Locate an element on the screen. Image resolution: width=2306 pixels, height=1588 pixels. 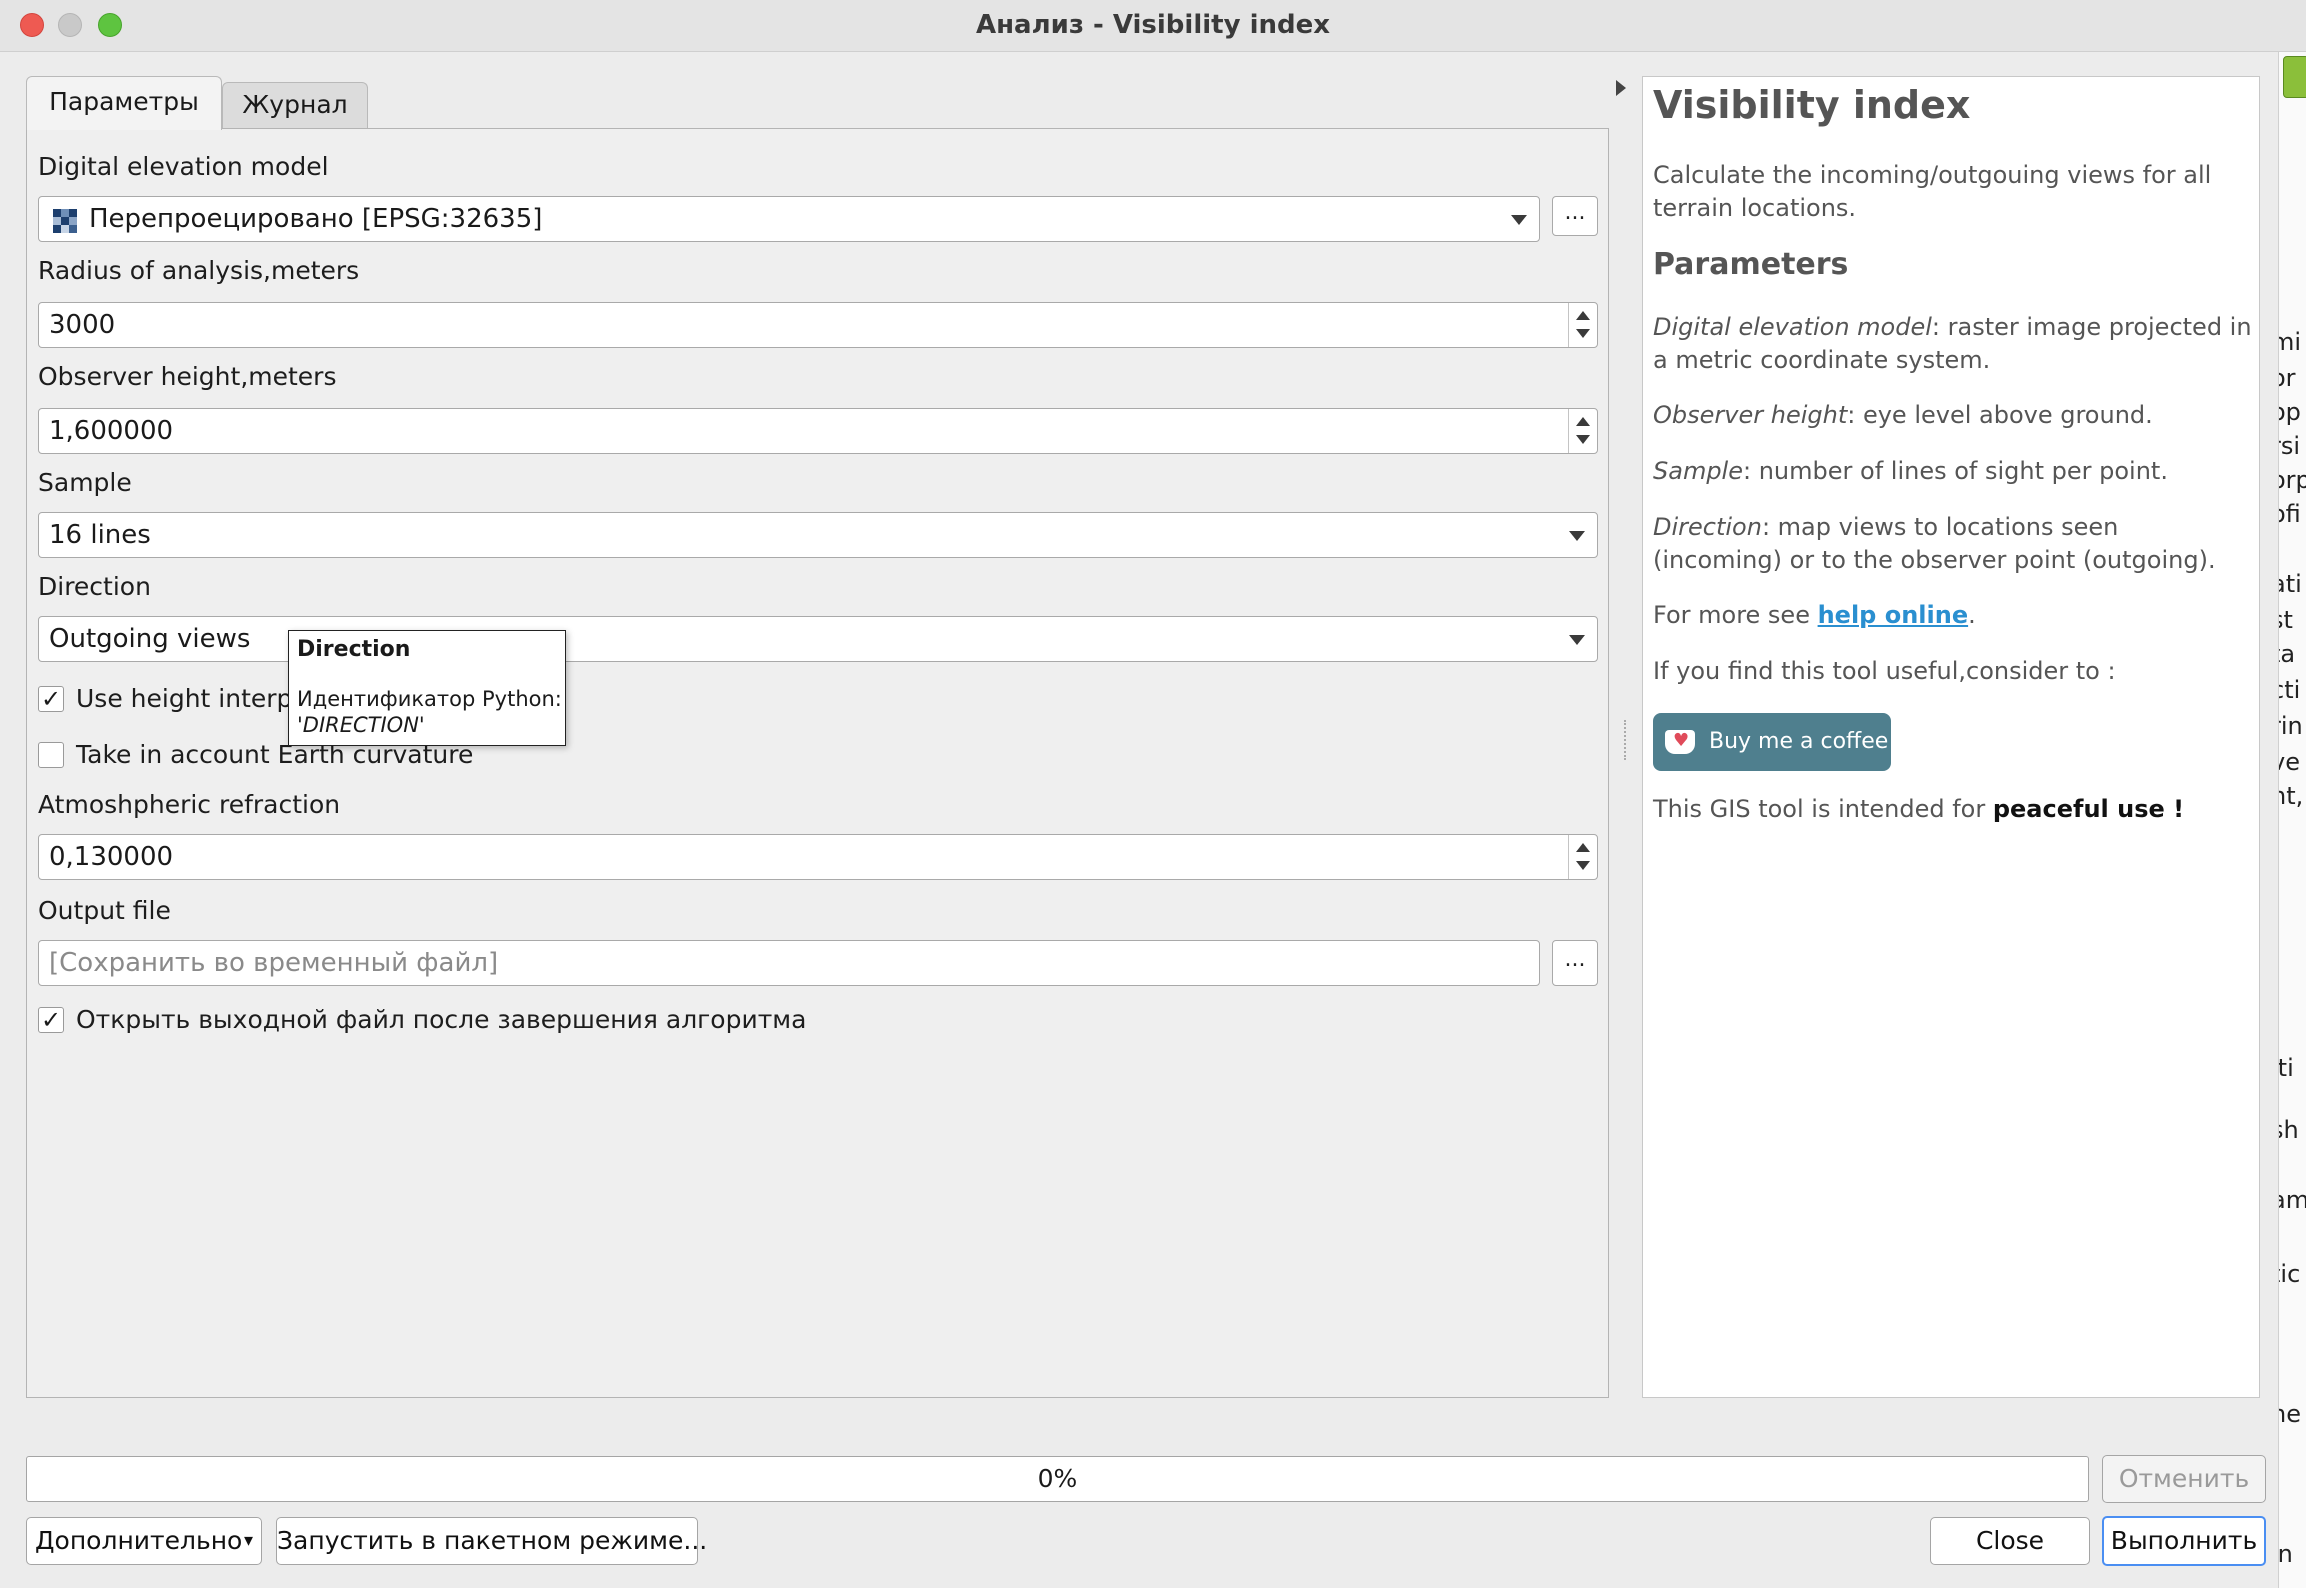
dem-value: Перепроецировано [EPSG:32635] is located at coordinates (316, 219).